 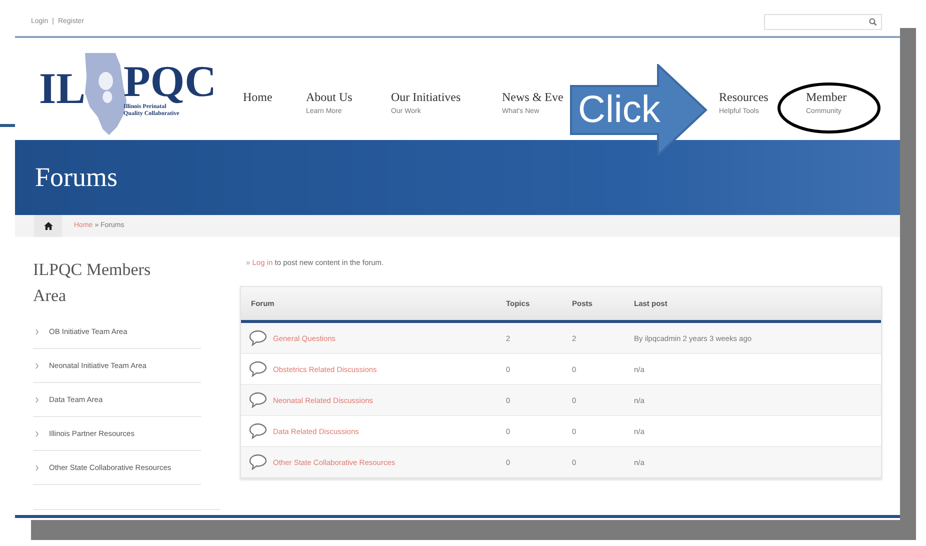 What do you see at coordinates (873, 22) in the screenshot?
I see `search-icon` at bounding box center [873, 22].